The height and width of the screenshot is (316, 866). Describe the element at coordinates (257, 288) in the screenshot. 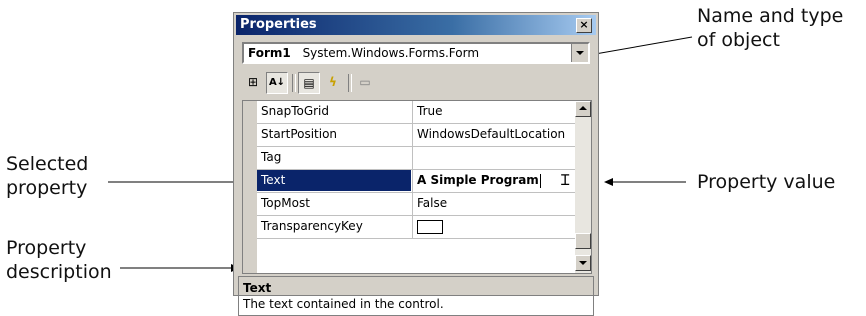

I see `description-title: Text` at that location.